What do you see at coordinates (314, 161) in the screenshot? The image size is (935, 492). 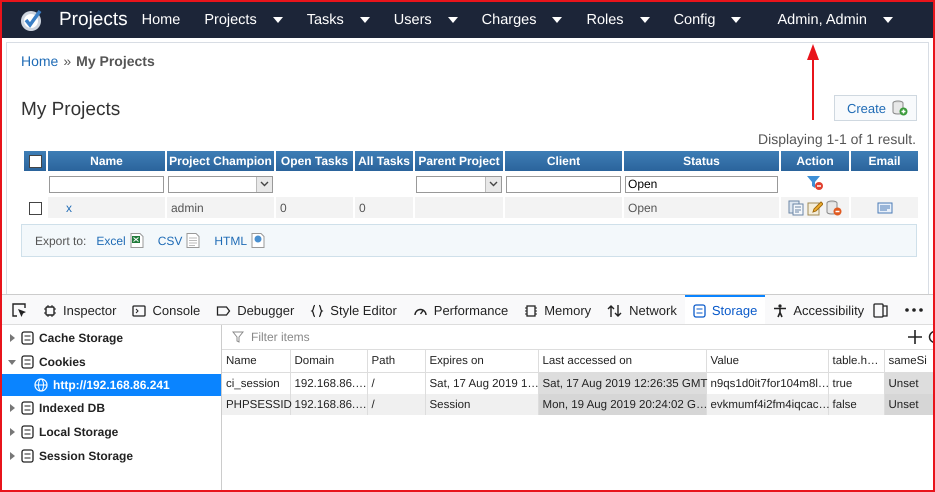 I see `column-header: Open Tasks` at bounding box center [314, 161].